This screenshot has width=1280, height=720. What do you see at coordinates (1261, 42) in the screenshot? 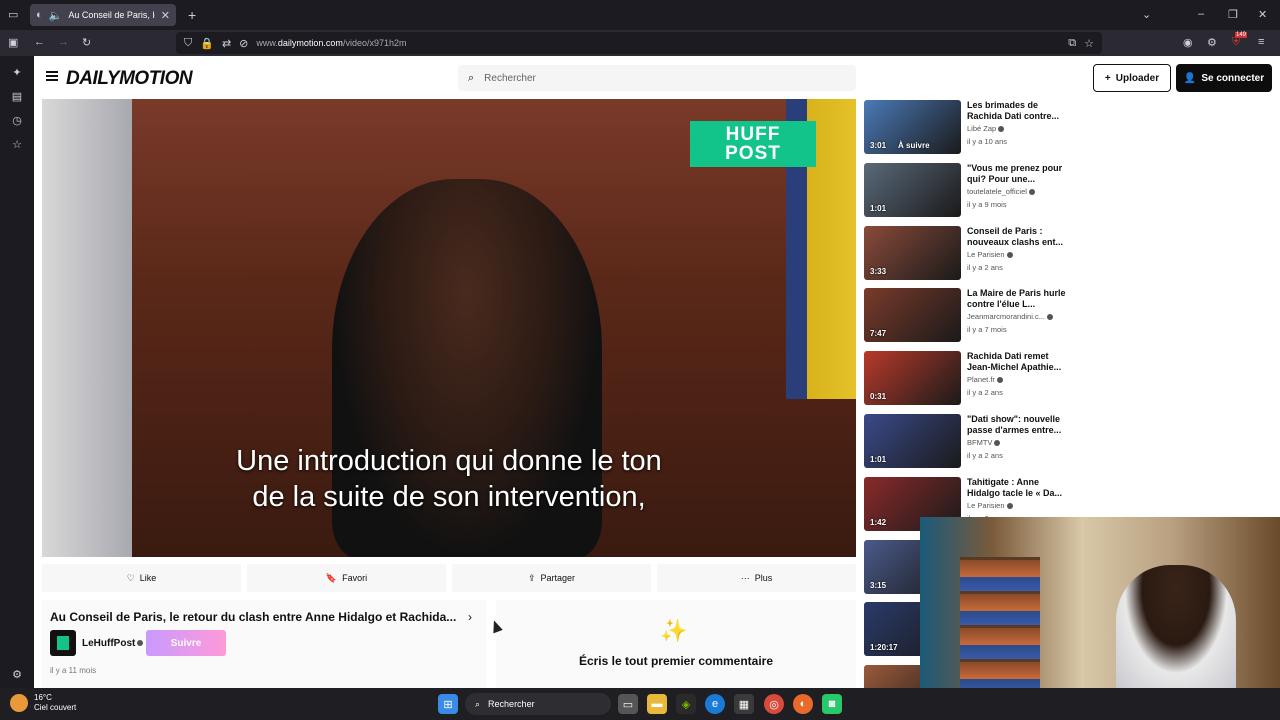
I see `menu-icon: ≡` at bounding box center [1261, 42].